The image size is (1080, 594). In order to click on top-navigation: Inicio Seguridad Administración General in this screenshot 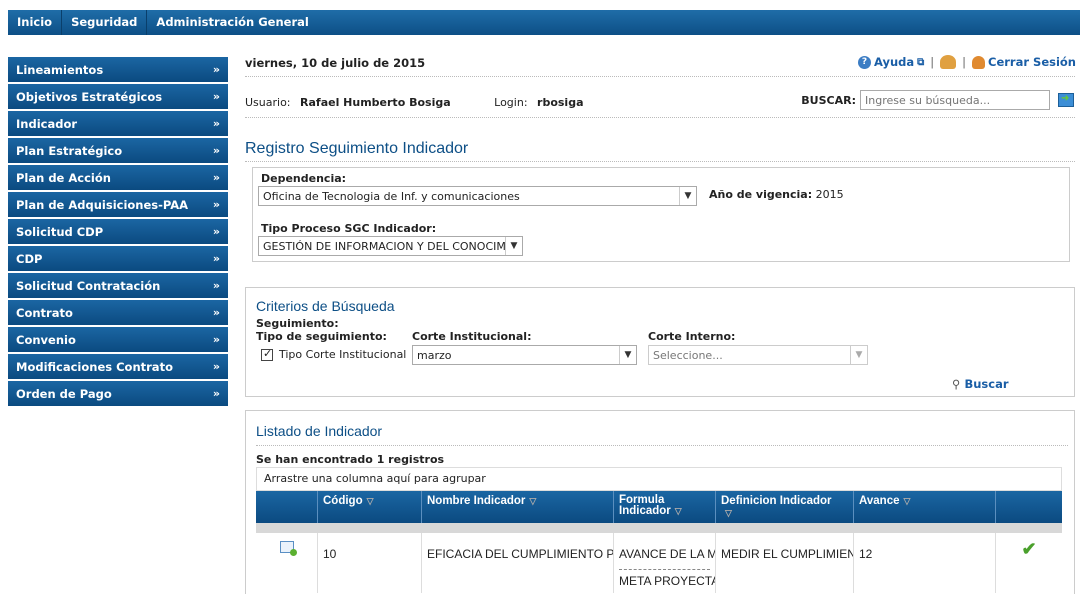, I will do `click(544, 22)`.